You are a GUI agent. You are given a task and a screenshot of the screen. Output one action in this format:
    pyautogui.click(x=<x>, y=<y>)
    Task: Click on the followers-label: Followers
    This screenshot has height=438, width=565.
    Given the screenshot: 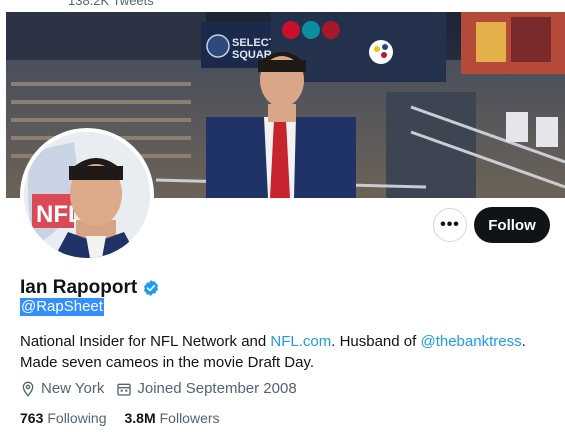 What is the action you would take?
    pyautogui.click(x=189, y=418)
    